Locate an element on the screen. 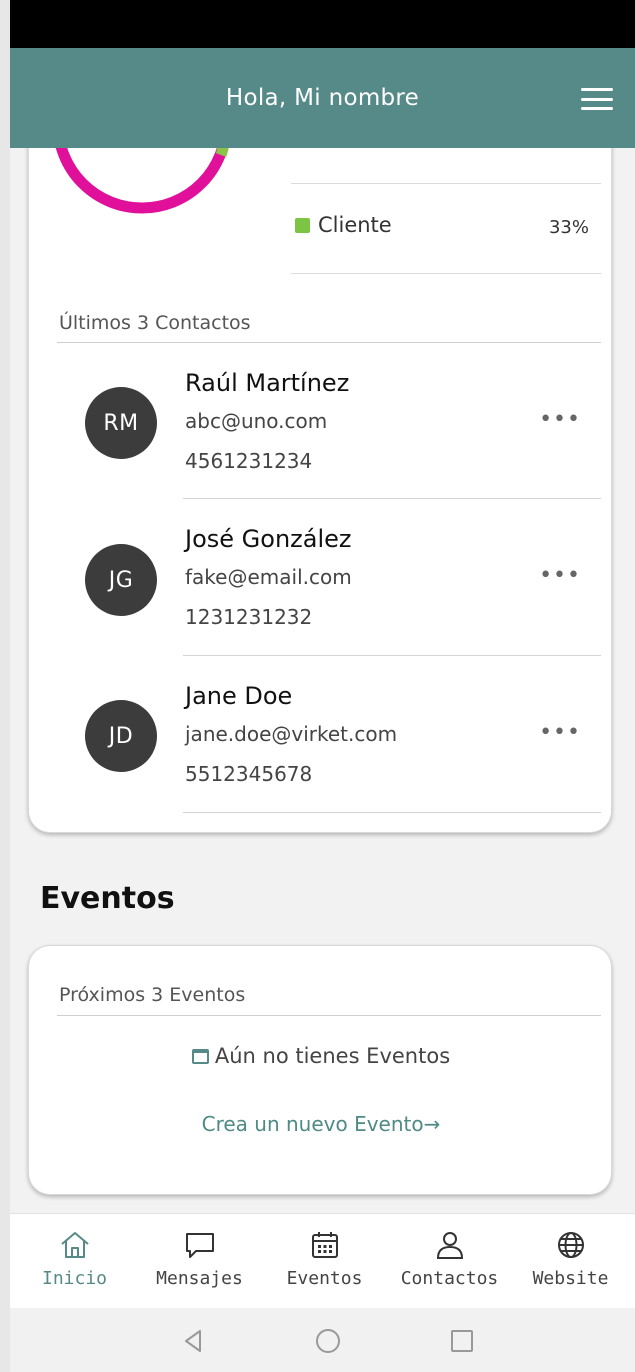  globe-icon is located at coordinates (570, 1245).